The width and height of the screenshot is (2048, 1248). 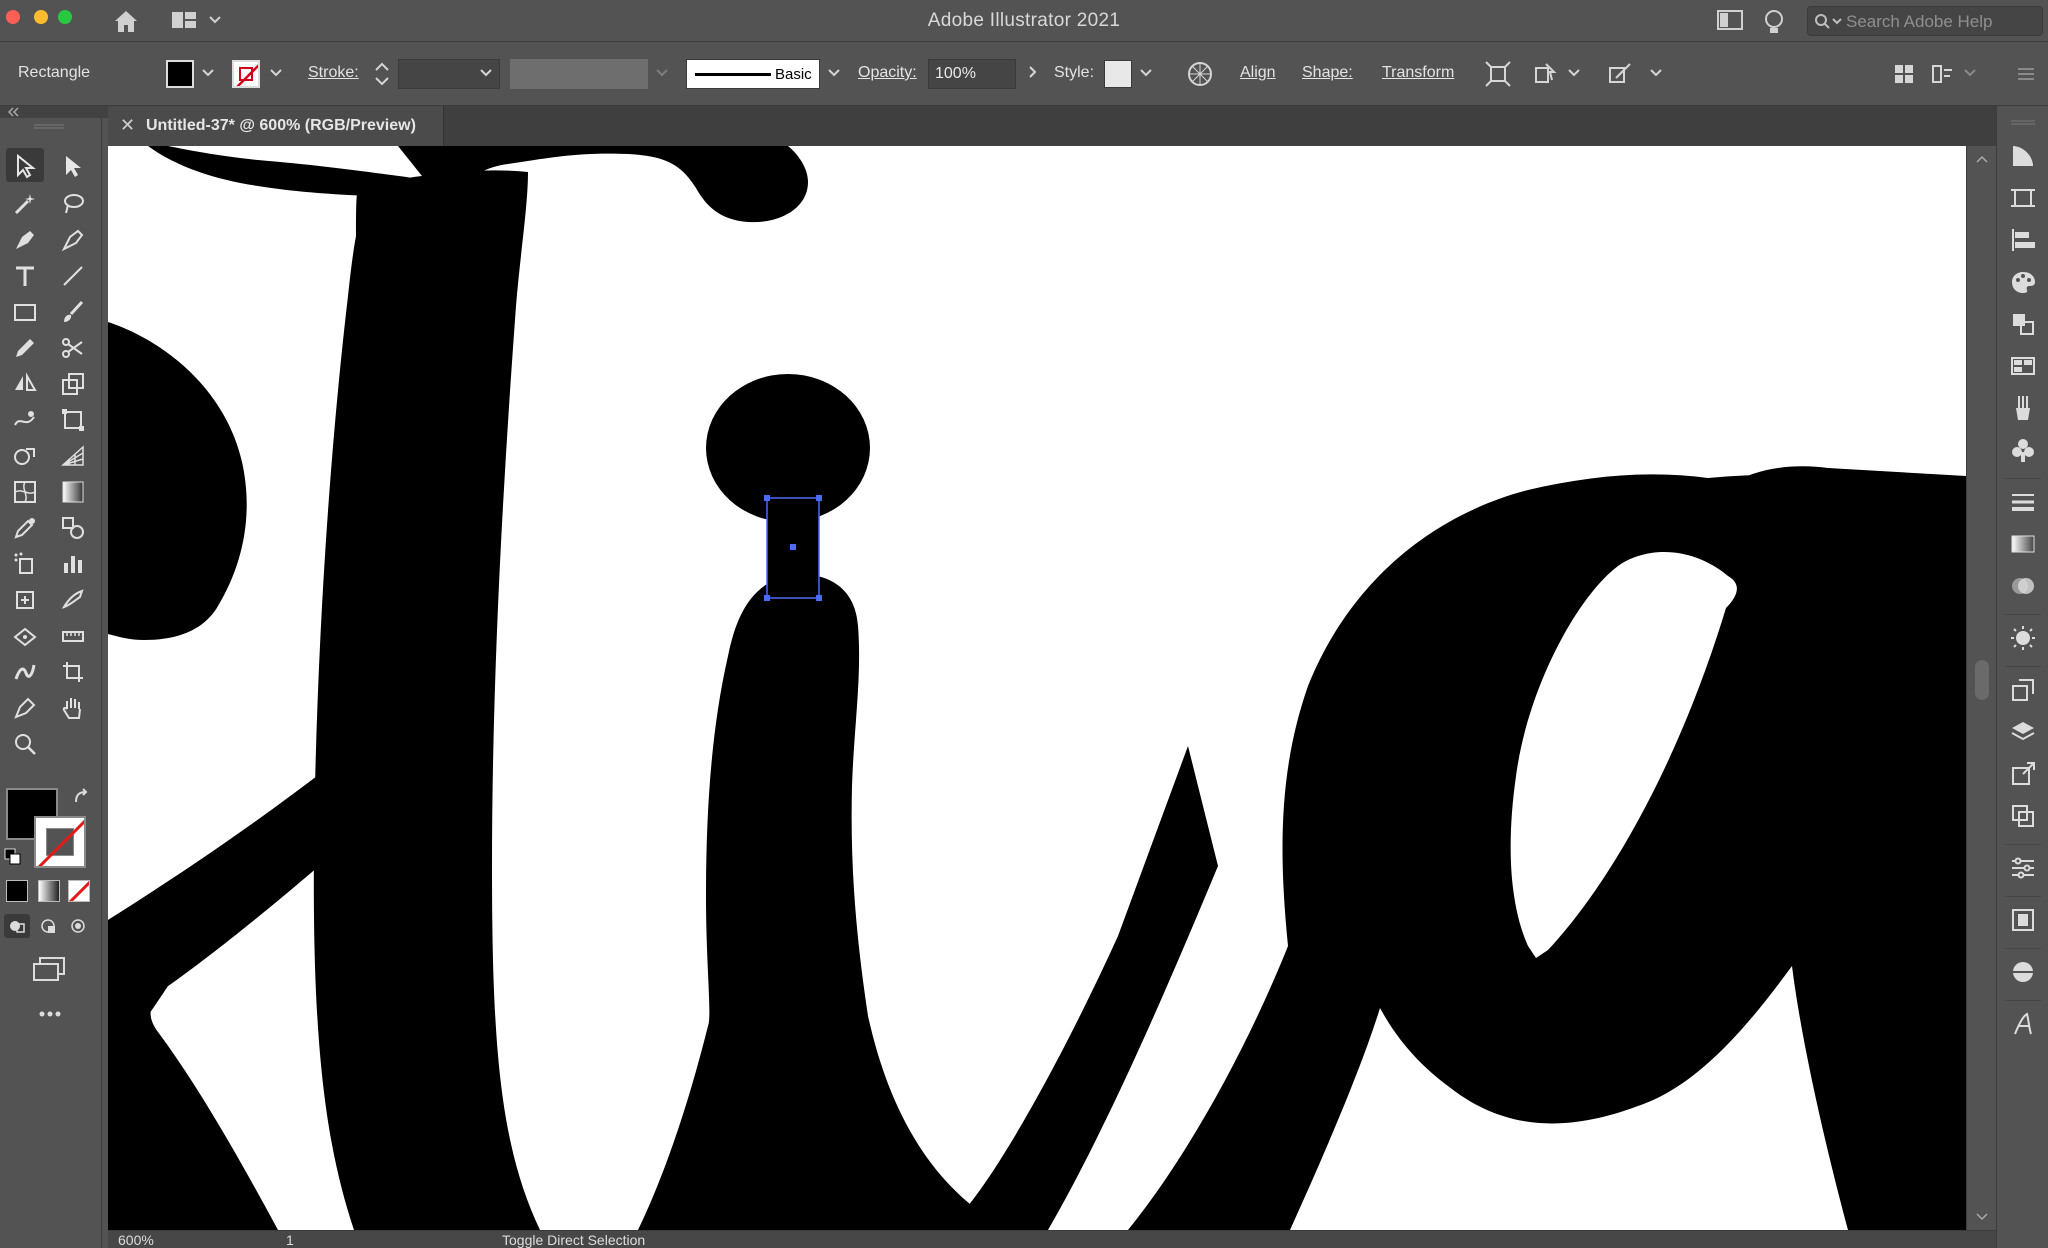 What do you see at coordinates (25, 311) in the screenshot?
I see `rectangle-tool` at bounding box center [25, 311].